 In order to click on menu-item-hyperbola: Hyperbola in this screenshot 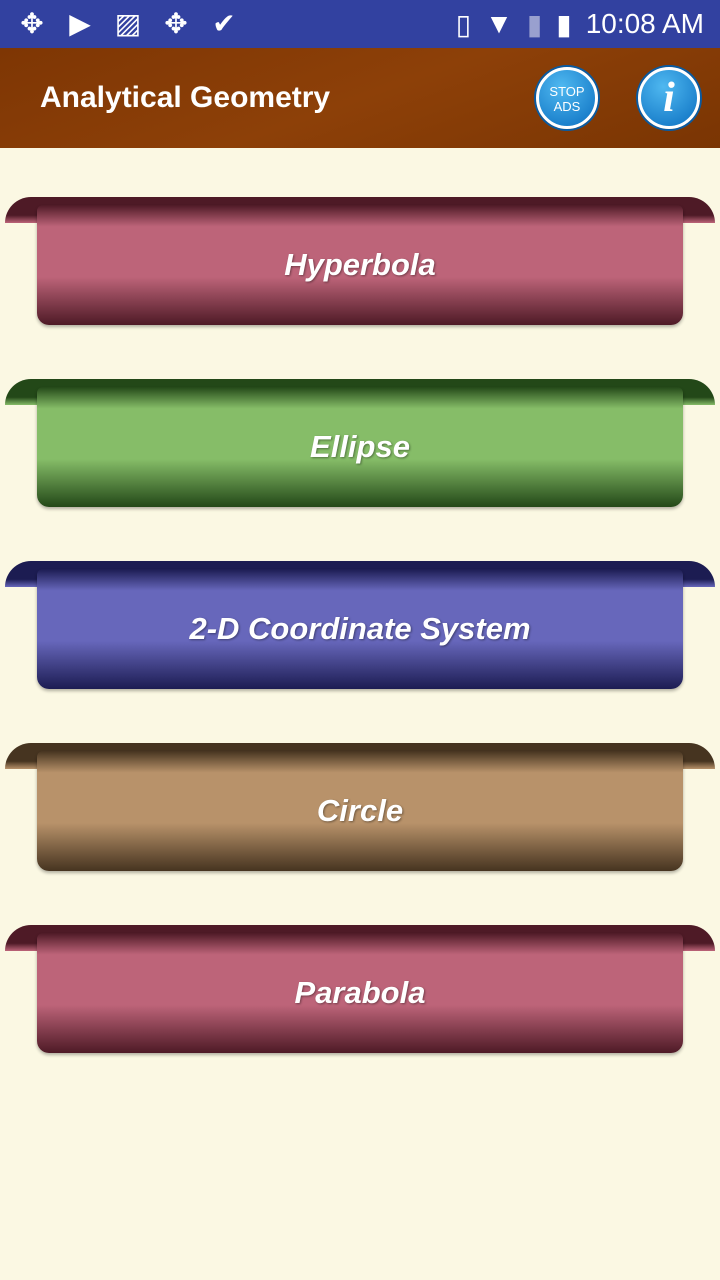, I will do `click(360, 262)`.